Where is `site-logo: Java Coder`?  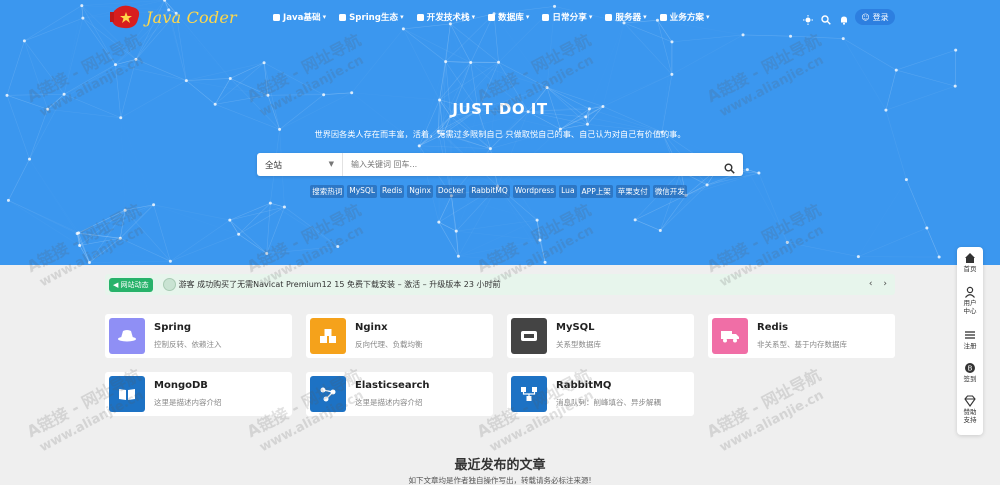
site-logo: Java Coder is located at coordinates (172, 17).